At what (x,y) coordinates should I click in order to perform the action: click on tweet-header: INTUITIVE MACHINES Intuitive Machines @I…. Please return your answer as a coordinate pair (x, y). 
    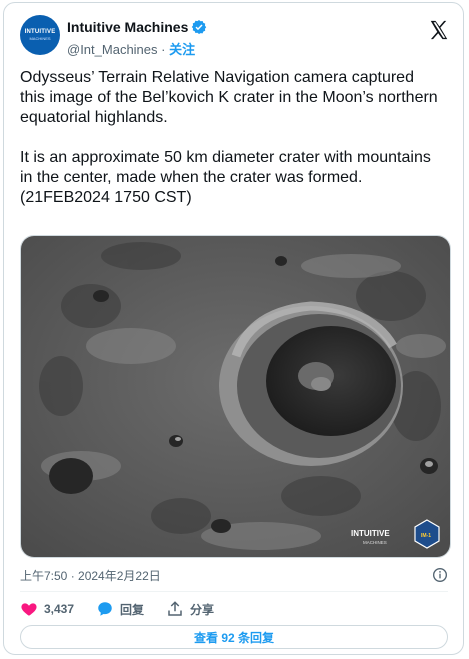
    Looking at the image, I should click on (235, 37).